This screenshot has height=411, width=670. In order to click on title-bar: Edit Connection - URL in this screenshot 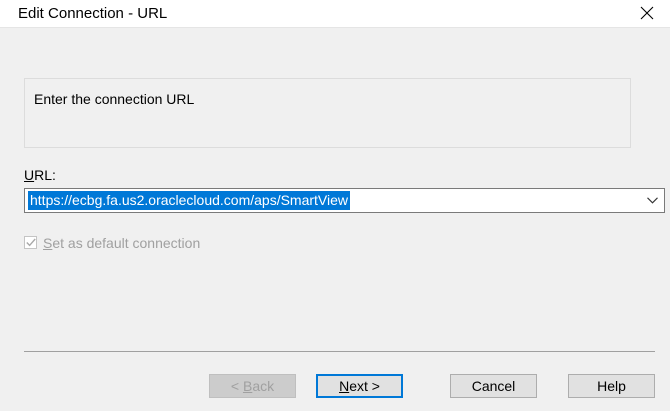, I will do `click(335, 14)`.